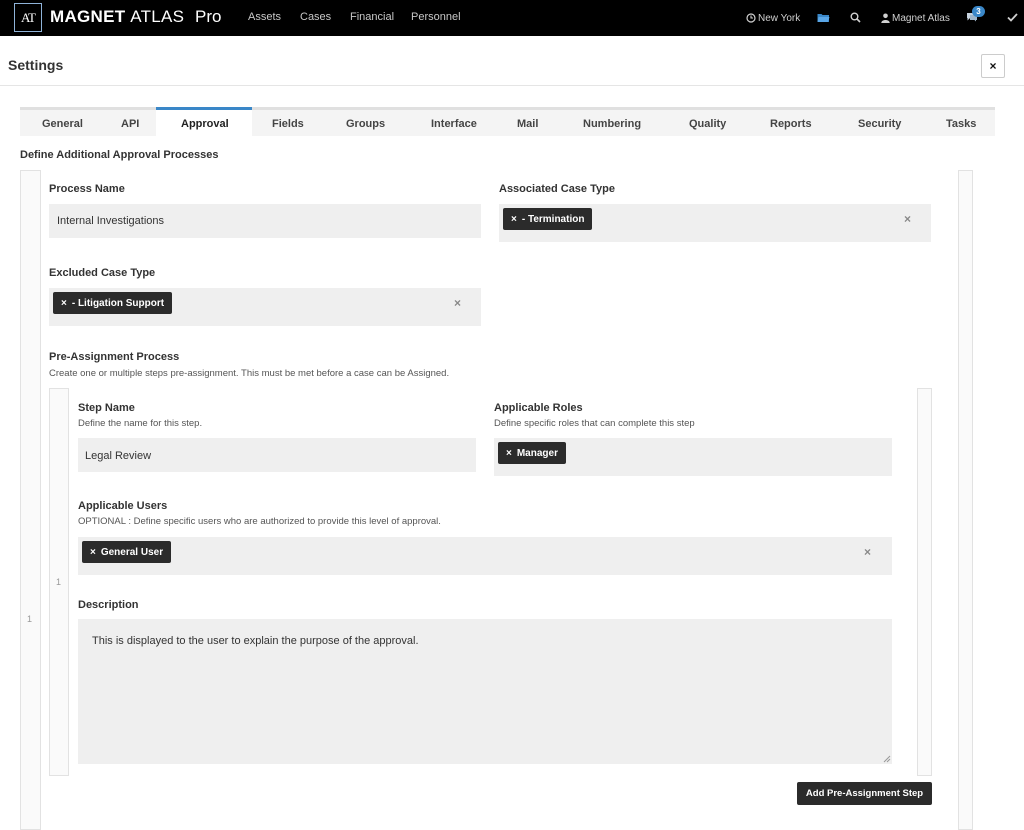 The height and width of the screenshot is (830, 1024). I want to click on user-icon, so click(885, 18).